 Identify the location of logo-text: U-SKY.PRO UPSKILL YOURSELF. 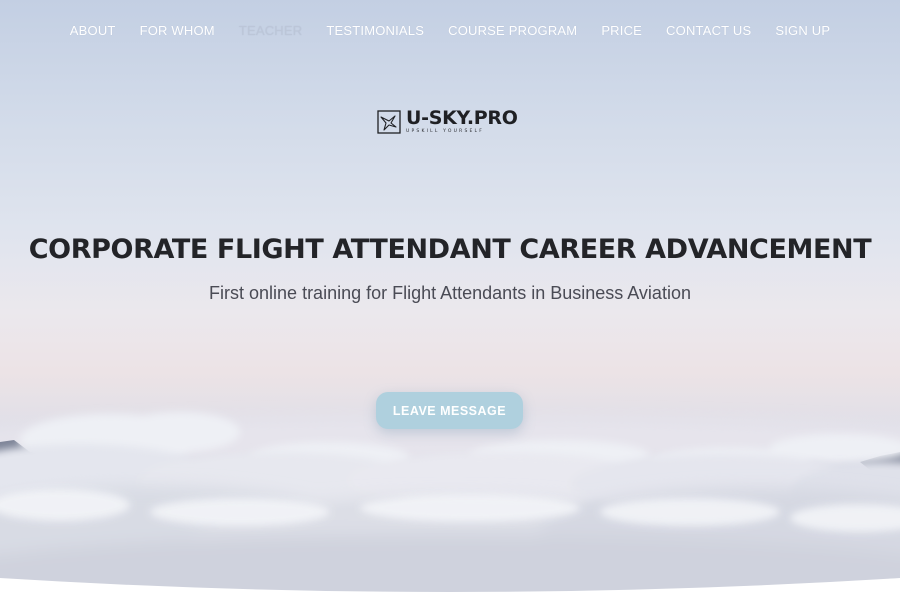
(462, 121).